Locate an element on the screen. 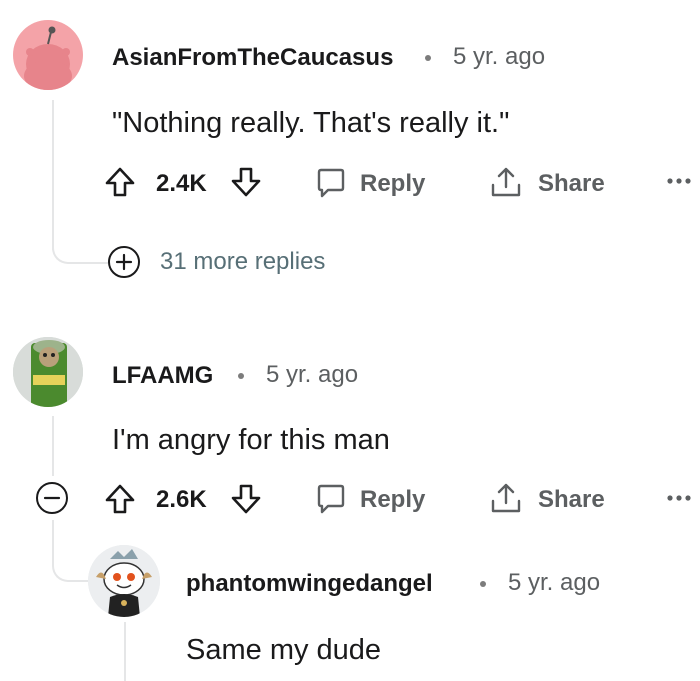  comment-author: LFAAMG is located at coordinates (162, 376).